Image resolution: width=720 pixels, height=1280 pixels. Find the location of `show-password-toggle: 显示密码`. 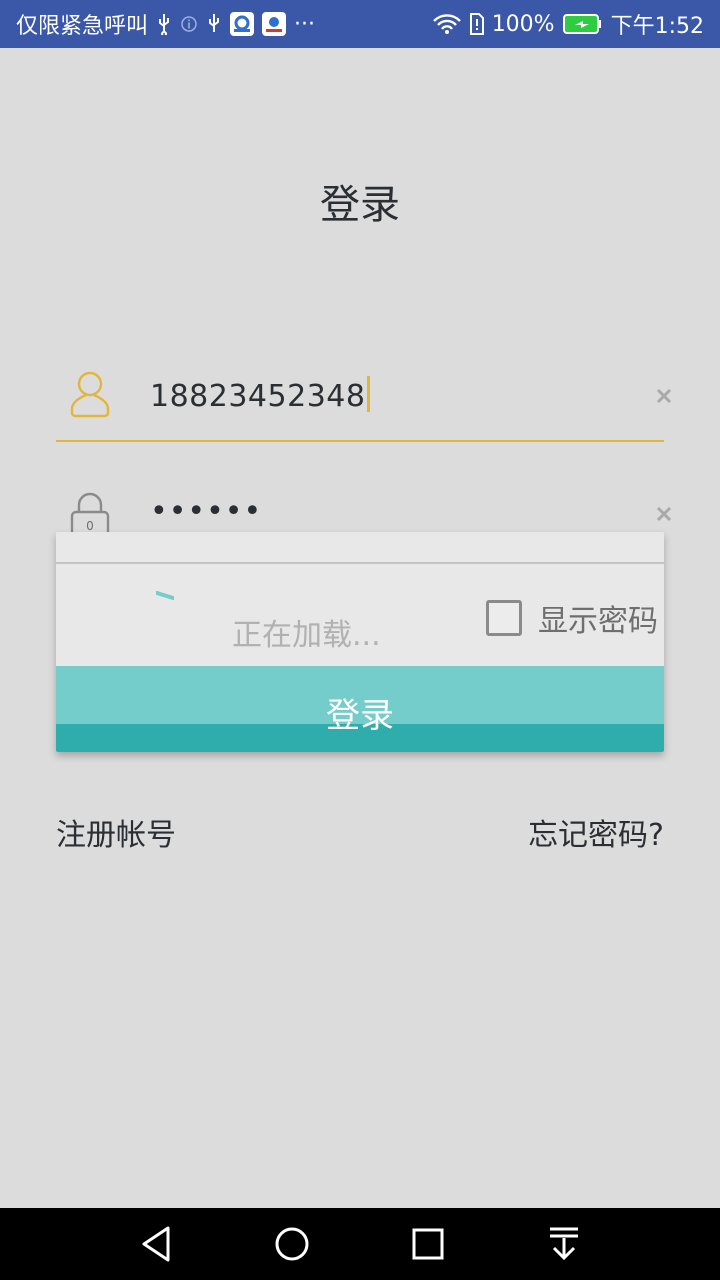

show-password-toggle: 显示密码 is located at coordinates (572, 618).